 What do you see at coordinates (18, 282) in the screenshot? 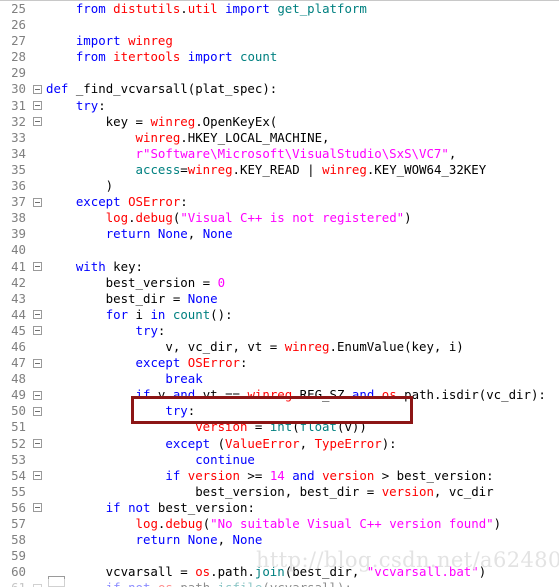
I see `line-number: 42` at bounding box center [18, 282].